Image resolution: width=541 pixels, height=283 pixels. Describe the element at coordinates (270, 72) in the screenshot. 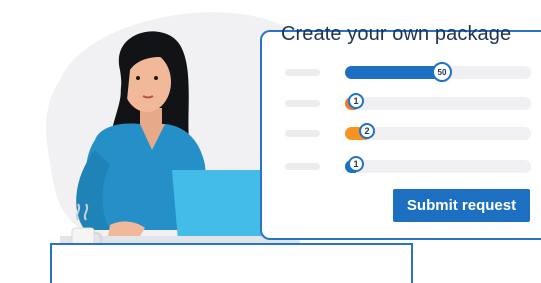

I see `option-row-1: 50` at that location.